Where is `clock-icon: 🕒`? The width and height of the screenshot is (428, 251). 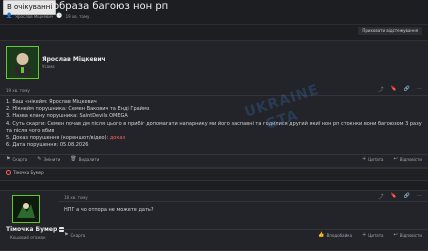 clock-icon: 🕒 is located at coordinates (59, 16).